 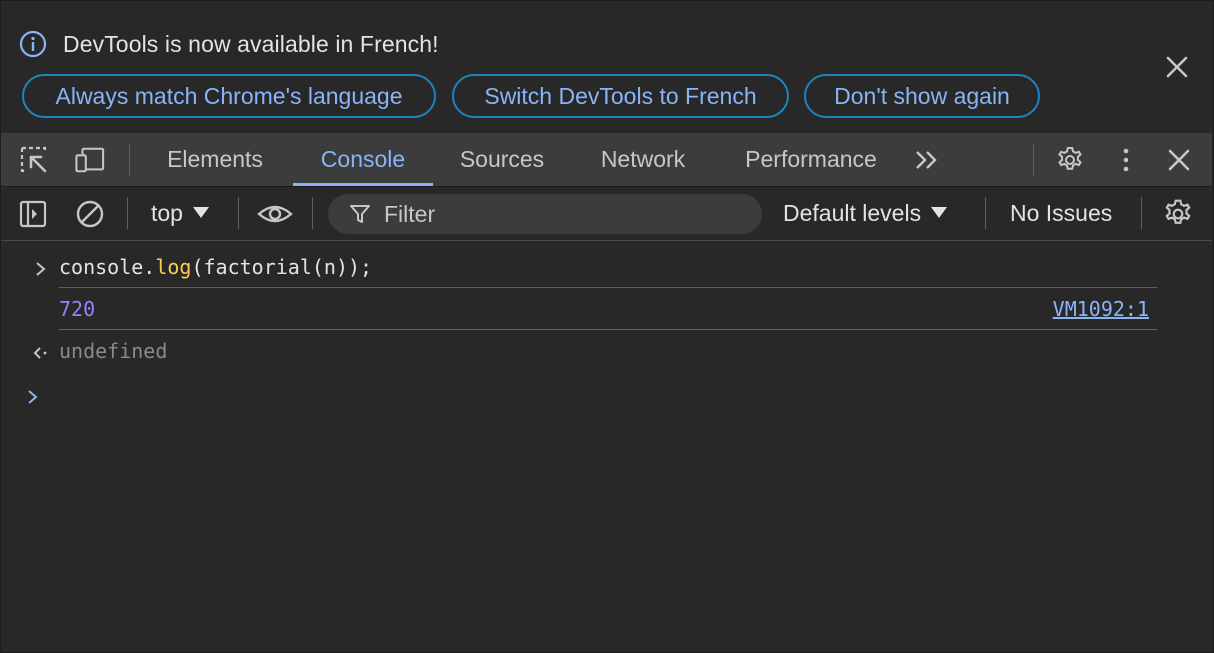 I want to click on live-expression-eye-icon, so click(x=275, y=214).